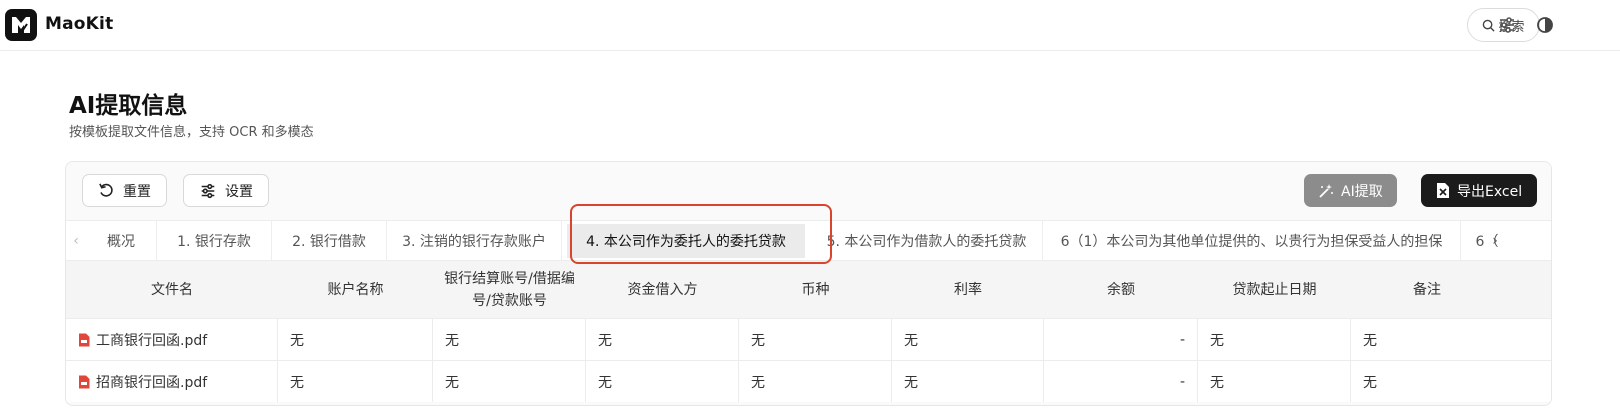 The height and width of the screenshot is (420, 1620). I want to click on export-excel-button: 导出Excel, so click(1479, 190).